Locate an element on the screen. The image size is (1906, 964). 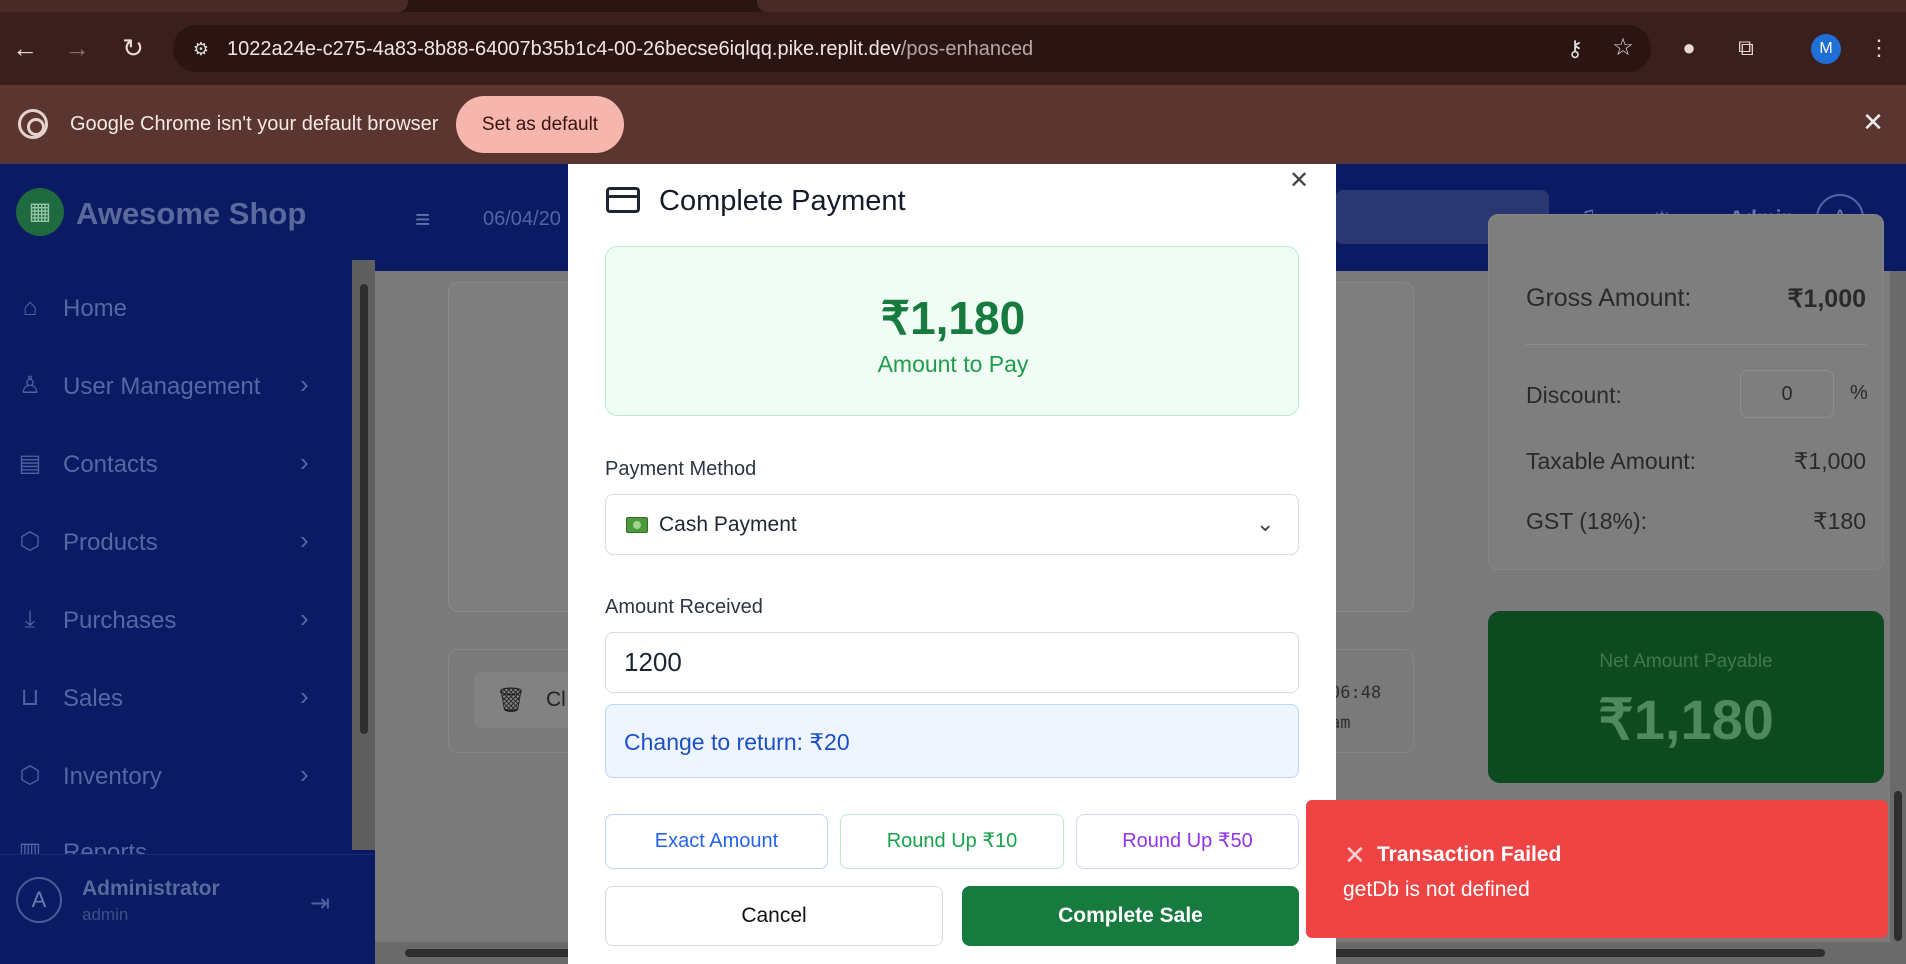
toast-title: Transaction Failed is located at coordinates (1469, 854).